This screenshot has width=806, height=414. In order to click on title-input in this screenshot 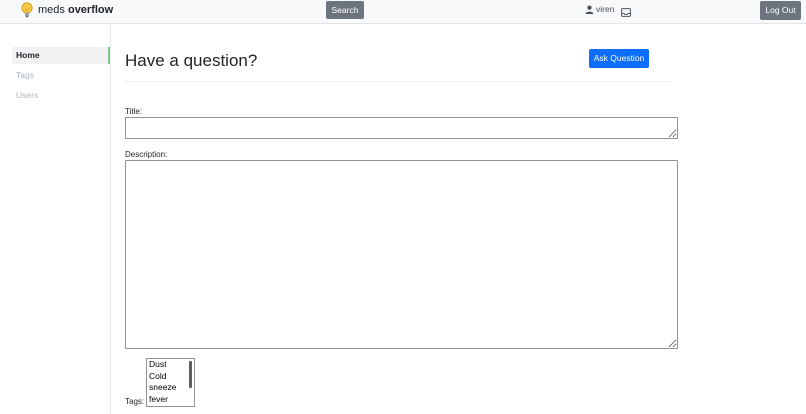, I will do `click(401, 128)`.